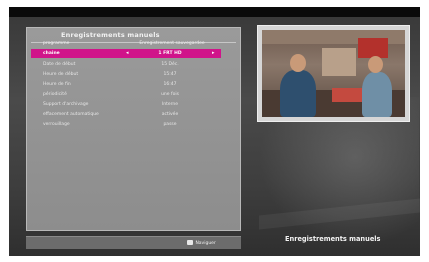 This screenshot has height=262, width=429. Describe the element at coordinates (333, 239) in the screenshot. I see `footer-title: Enregistrements manuels` at that location.